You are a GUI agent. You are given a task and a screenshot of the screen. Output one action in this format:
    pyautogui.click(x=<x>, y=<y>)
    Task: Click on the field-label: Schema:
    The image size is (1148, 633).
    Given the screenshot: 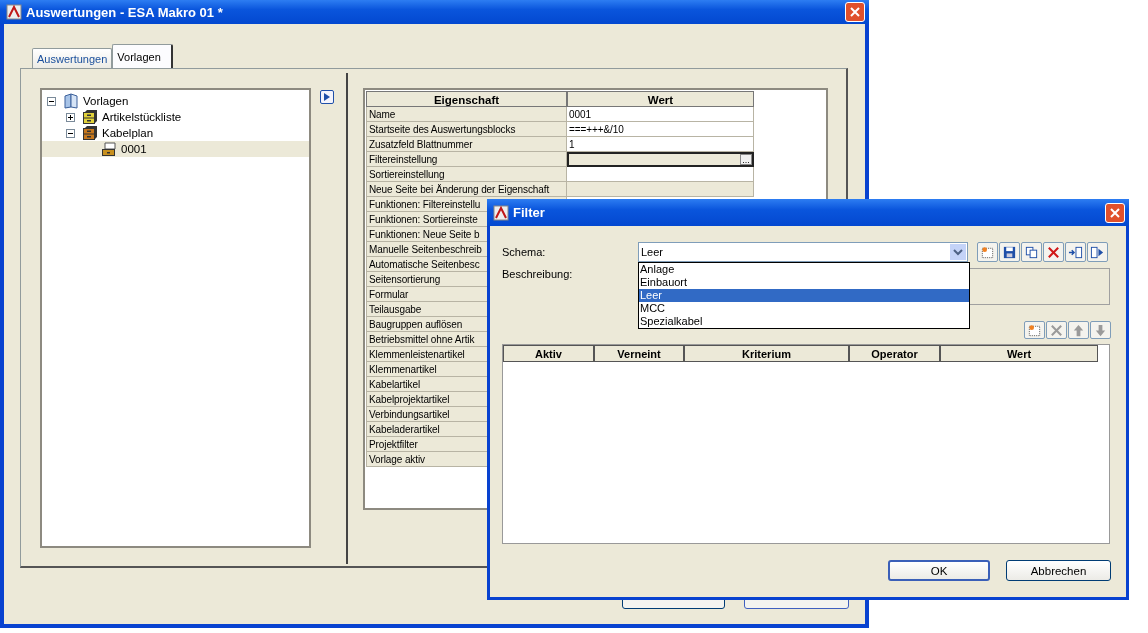 What is the action you would take?
    pyautogui.click(x=524, y=252)
    